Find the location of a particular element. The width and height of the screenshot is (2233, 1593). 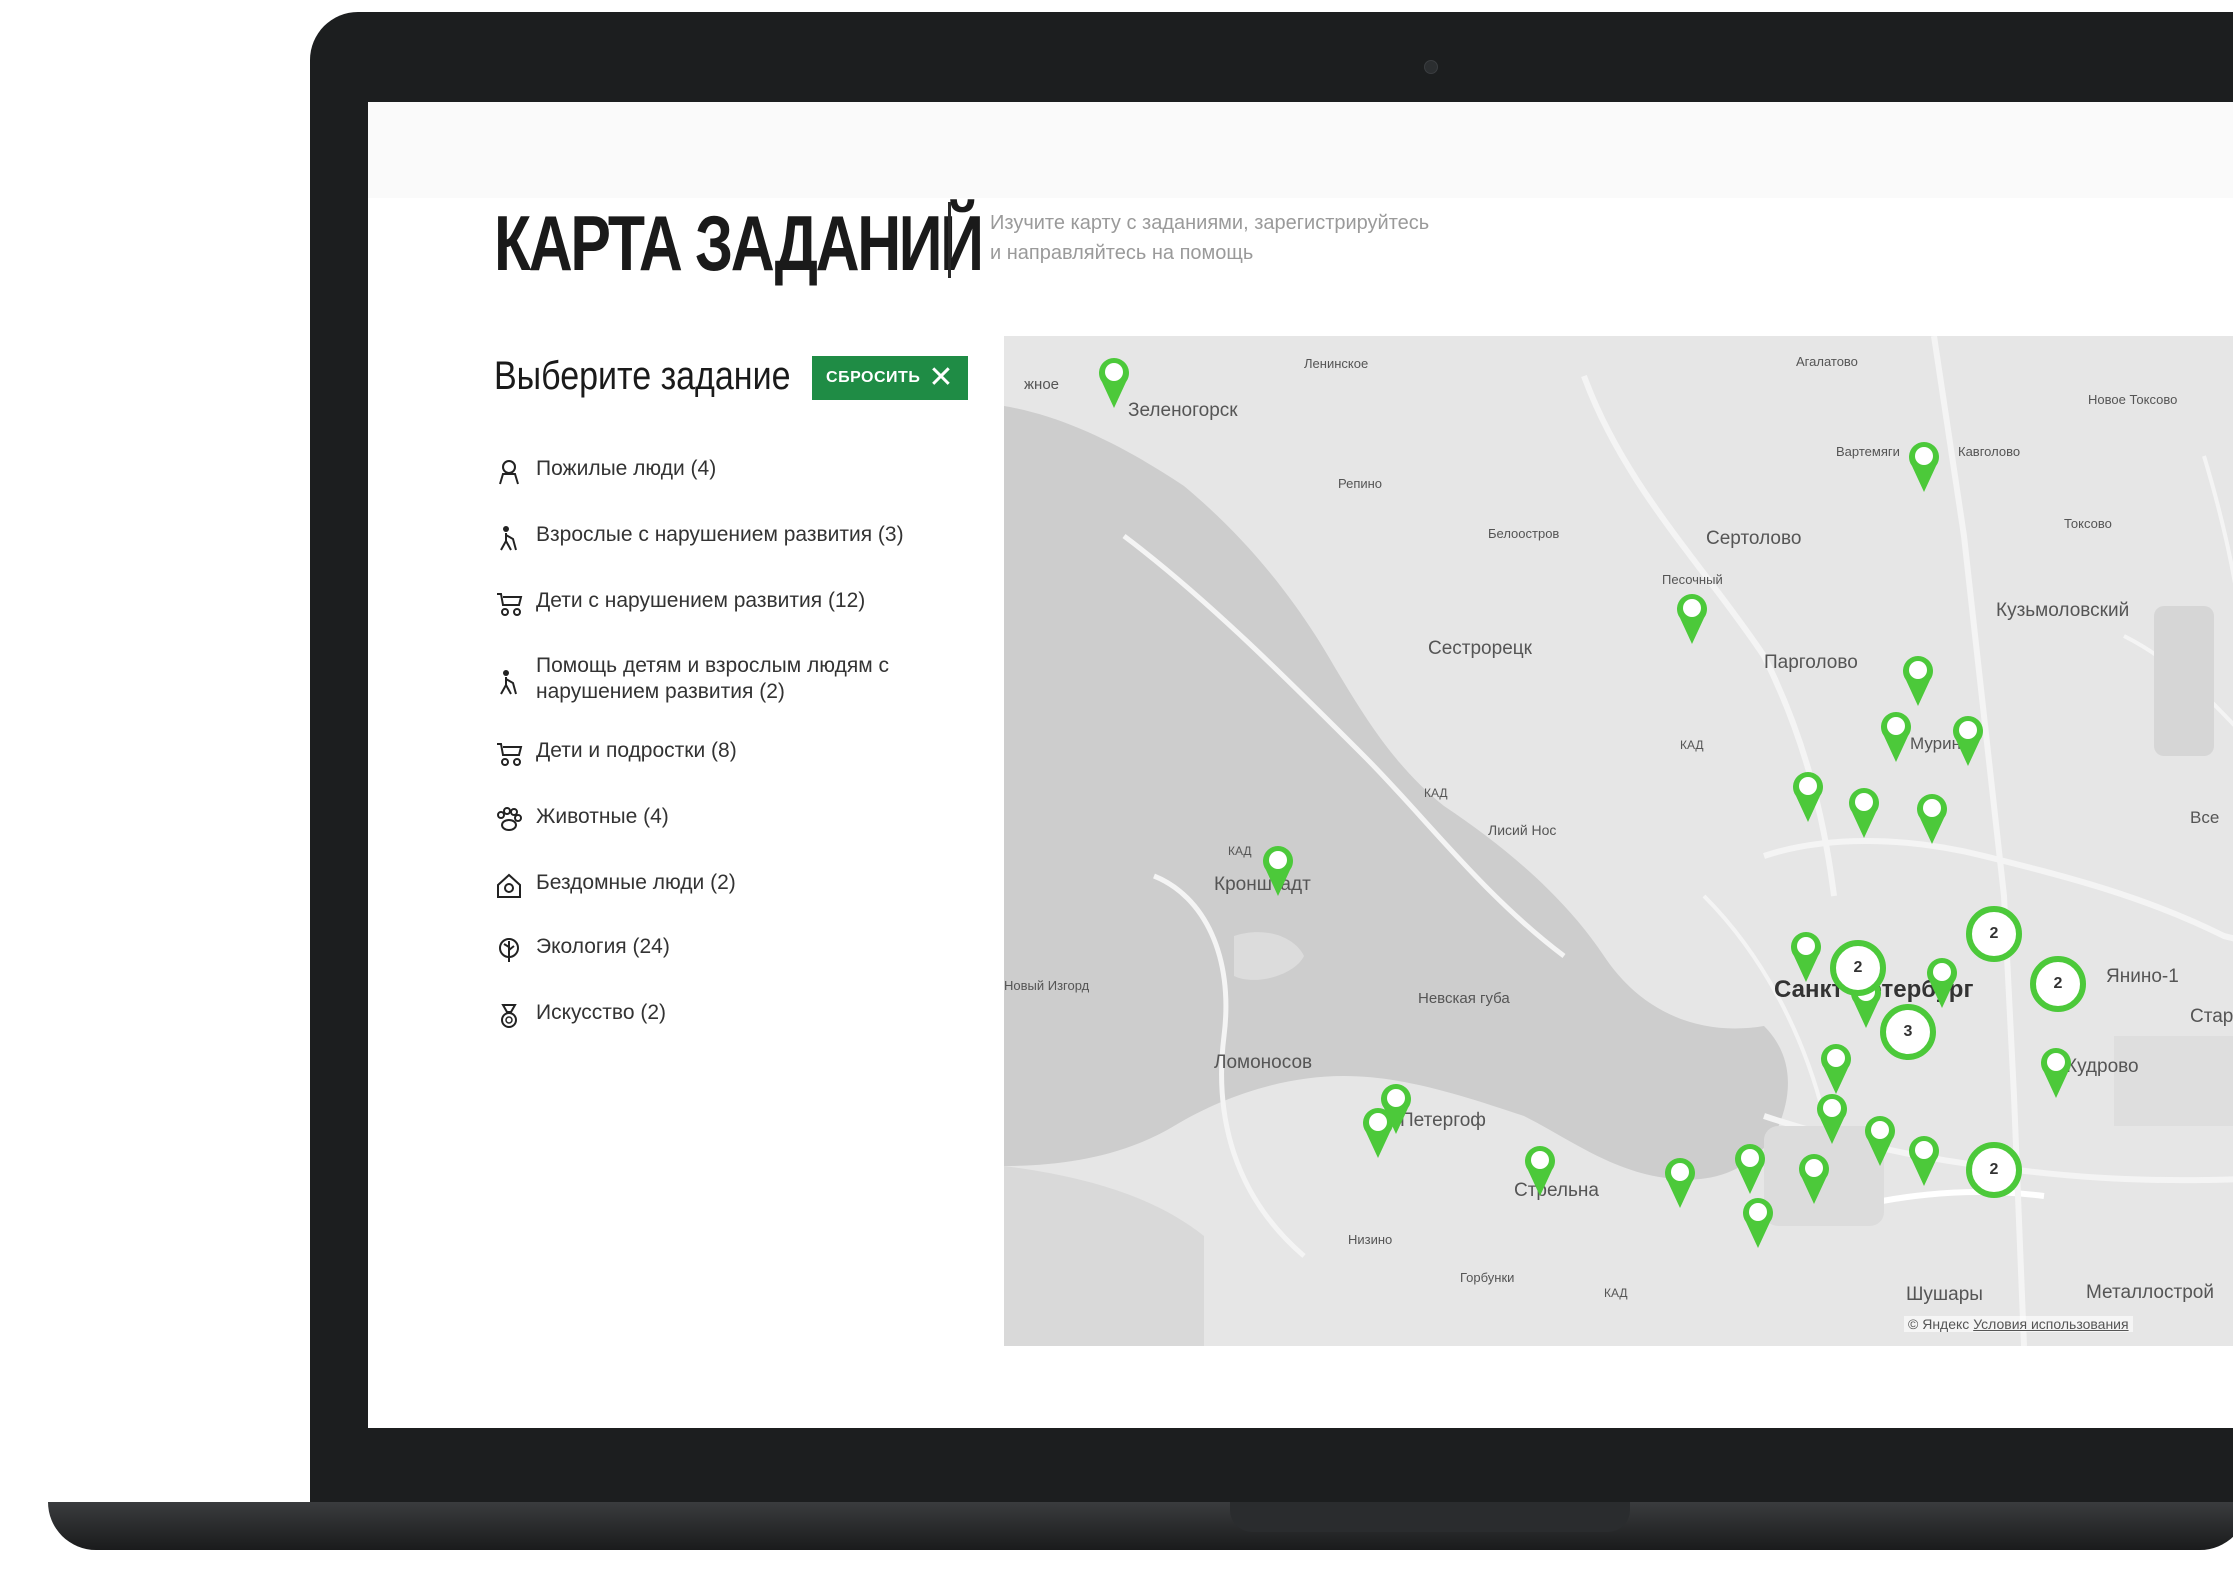

category-item-homeless: Бездомные люди (2) is located at coordinates (615, 886).